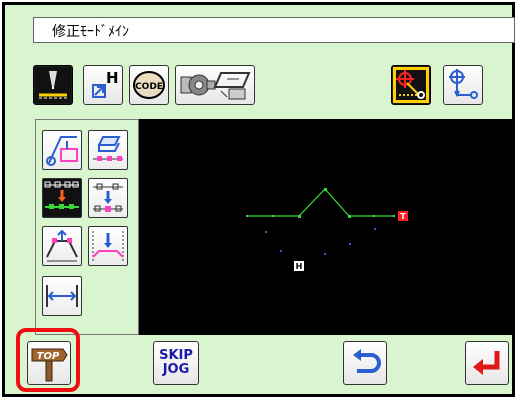 The width and height of the screenshot is (521, 403). I want to click on bobbin-frame-icon, so click(215, 86).